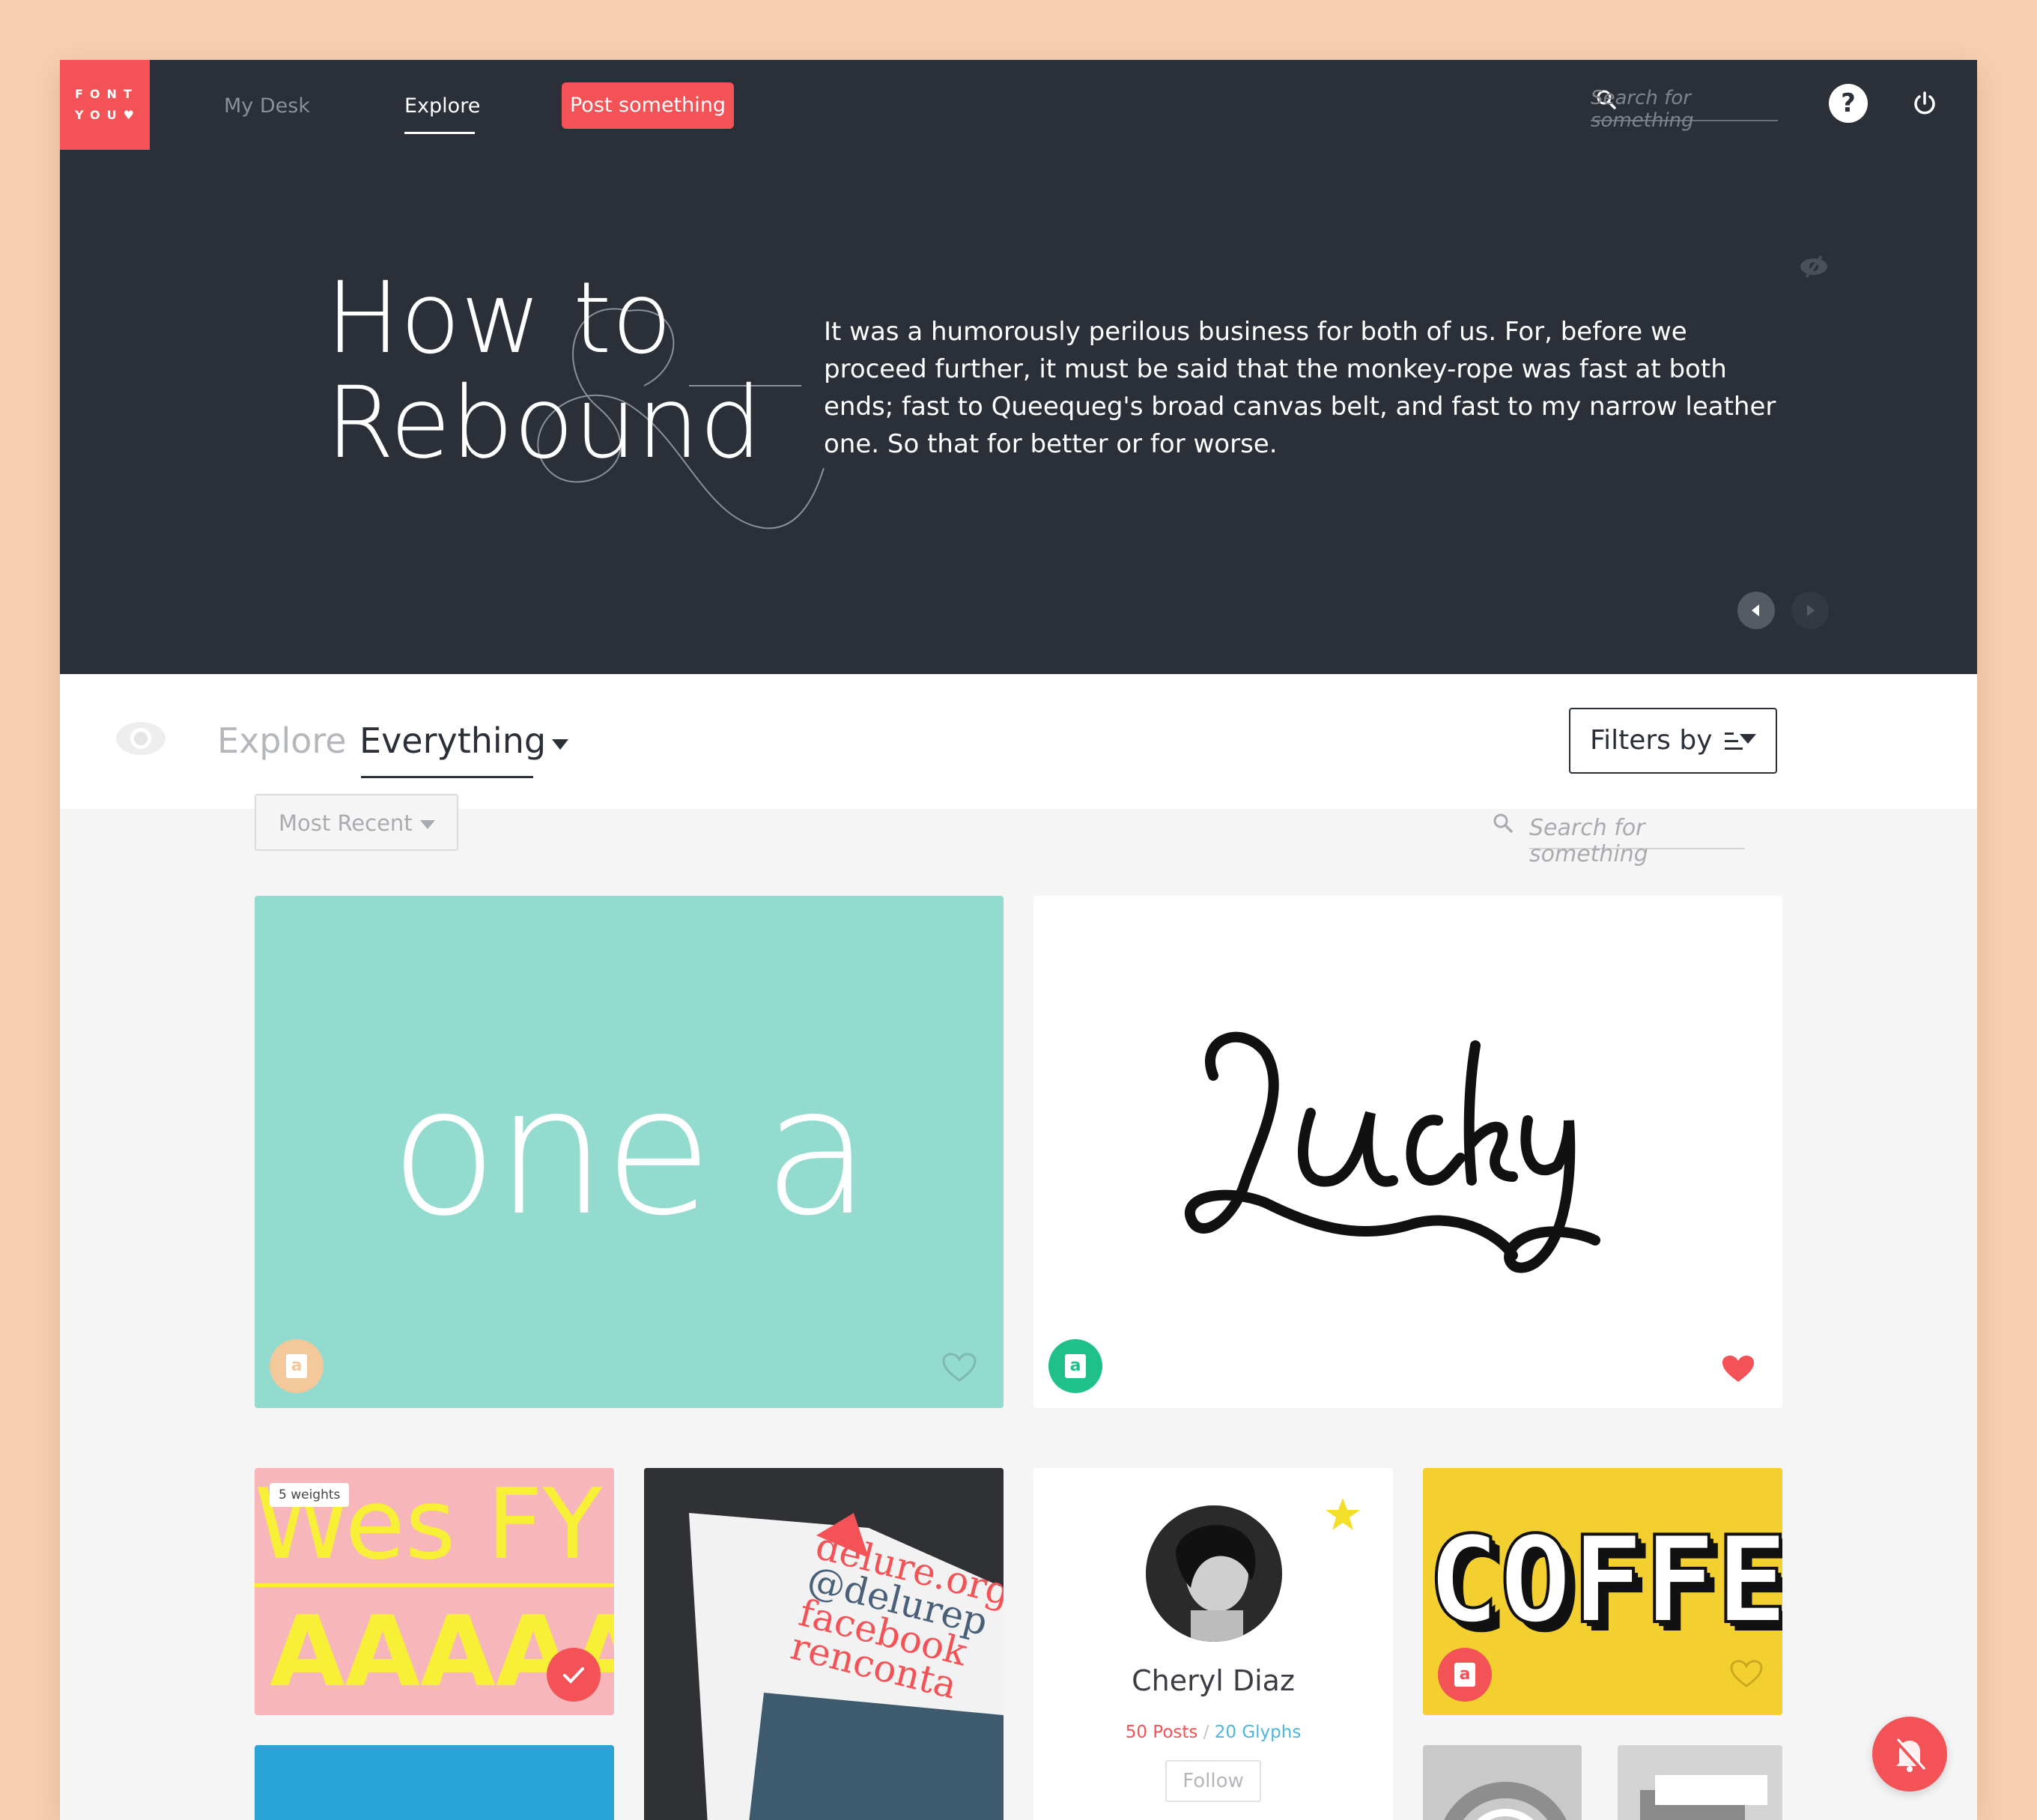 This screenshot has width=2037, height=1820. I want to click on follow-button: Follow, so click(1213, 1781).